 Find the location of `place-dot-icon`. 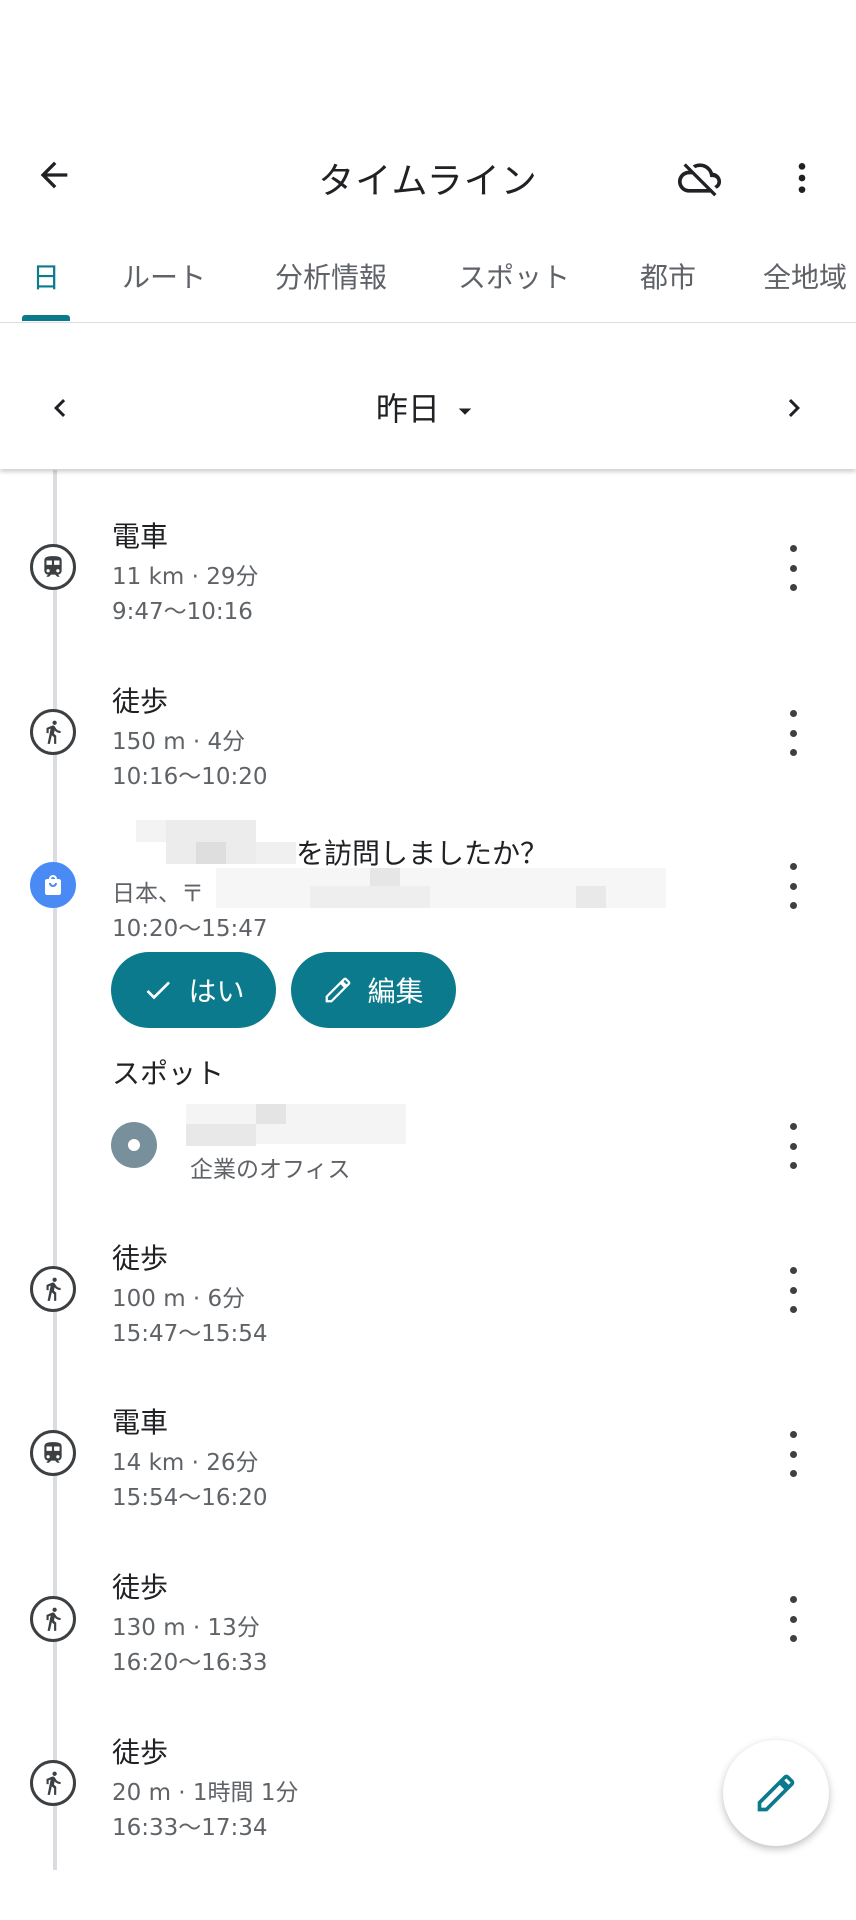

place-dot-icon is located at coordinates (134, 1145).